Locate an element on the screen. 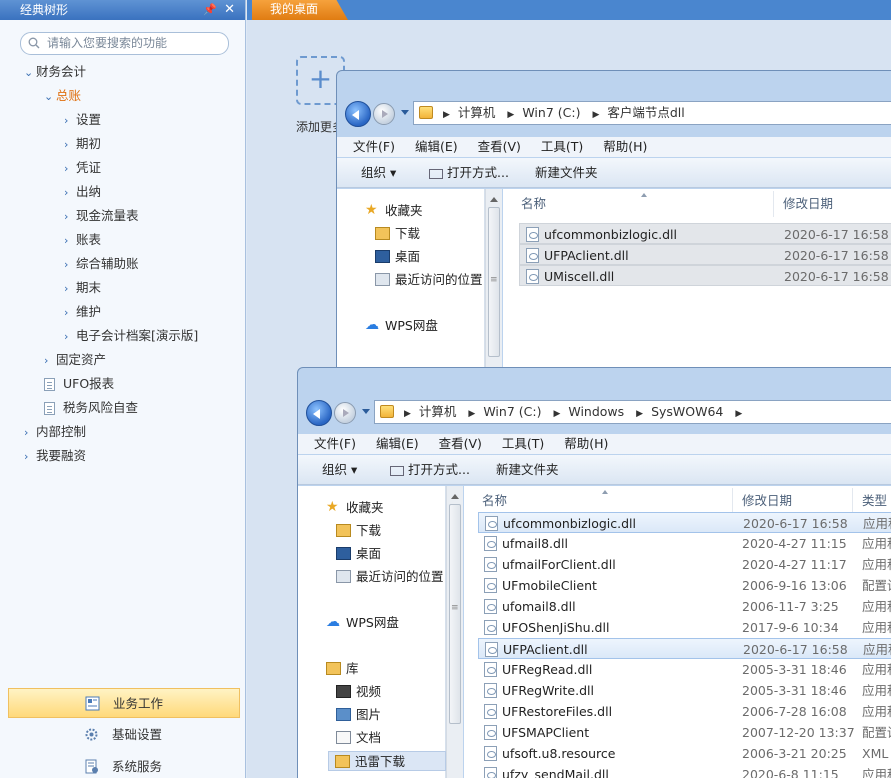  column-type: 类型 is located at coordinates (874, 501).